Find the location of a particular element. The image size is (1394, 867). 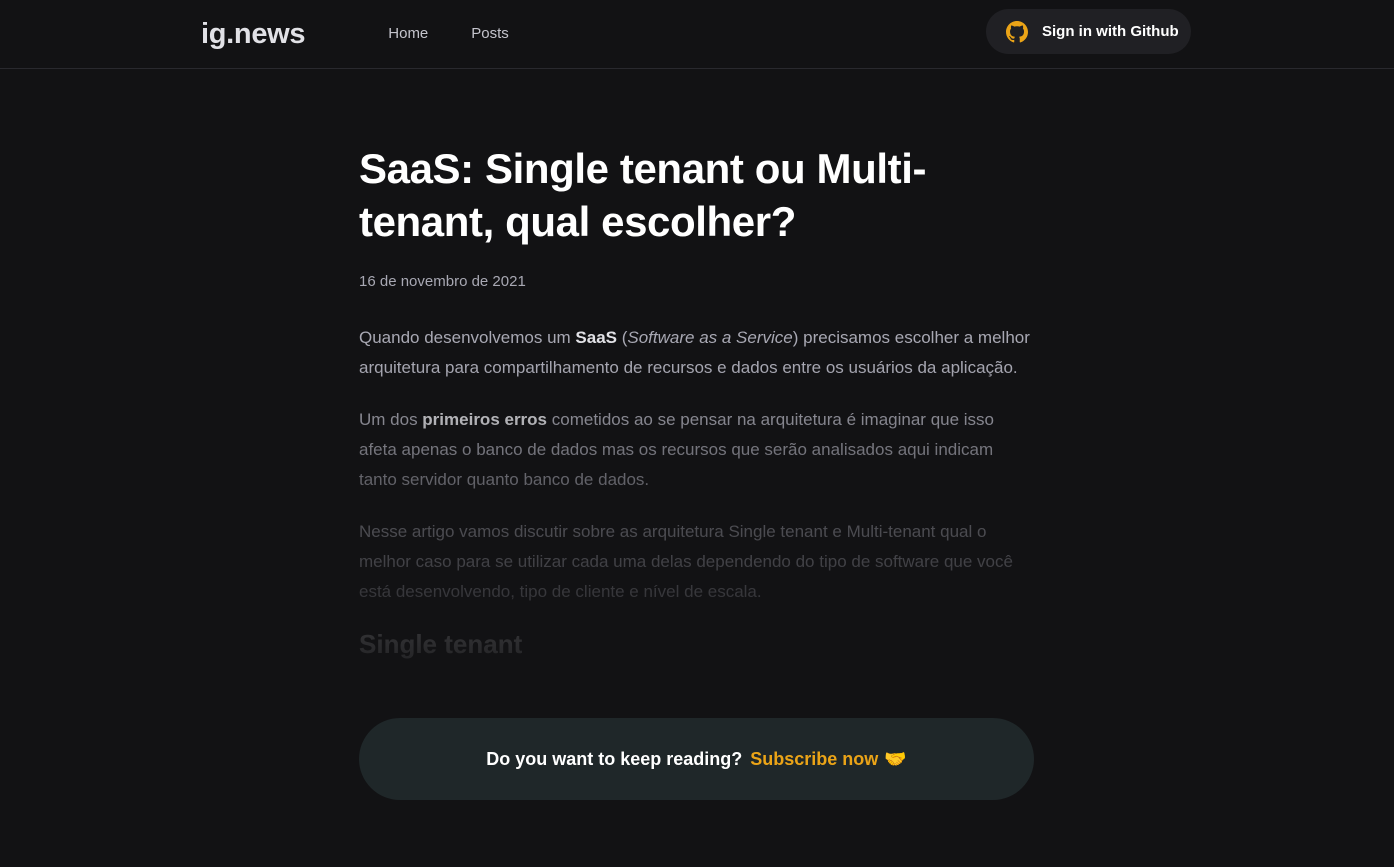

header-container: ig.news Home Posts Sign in with Github is located at coordinates (696, 34).